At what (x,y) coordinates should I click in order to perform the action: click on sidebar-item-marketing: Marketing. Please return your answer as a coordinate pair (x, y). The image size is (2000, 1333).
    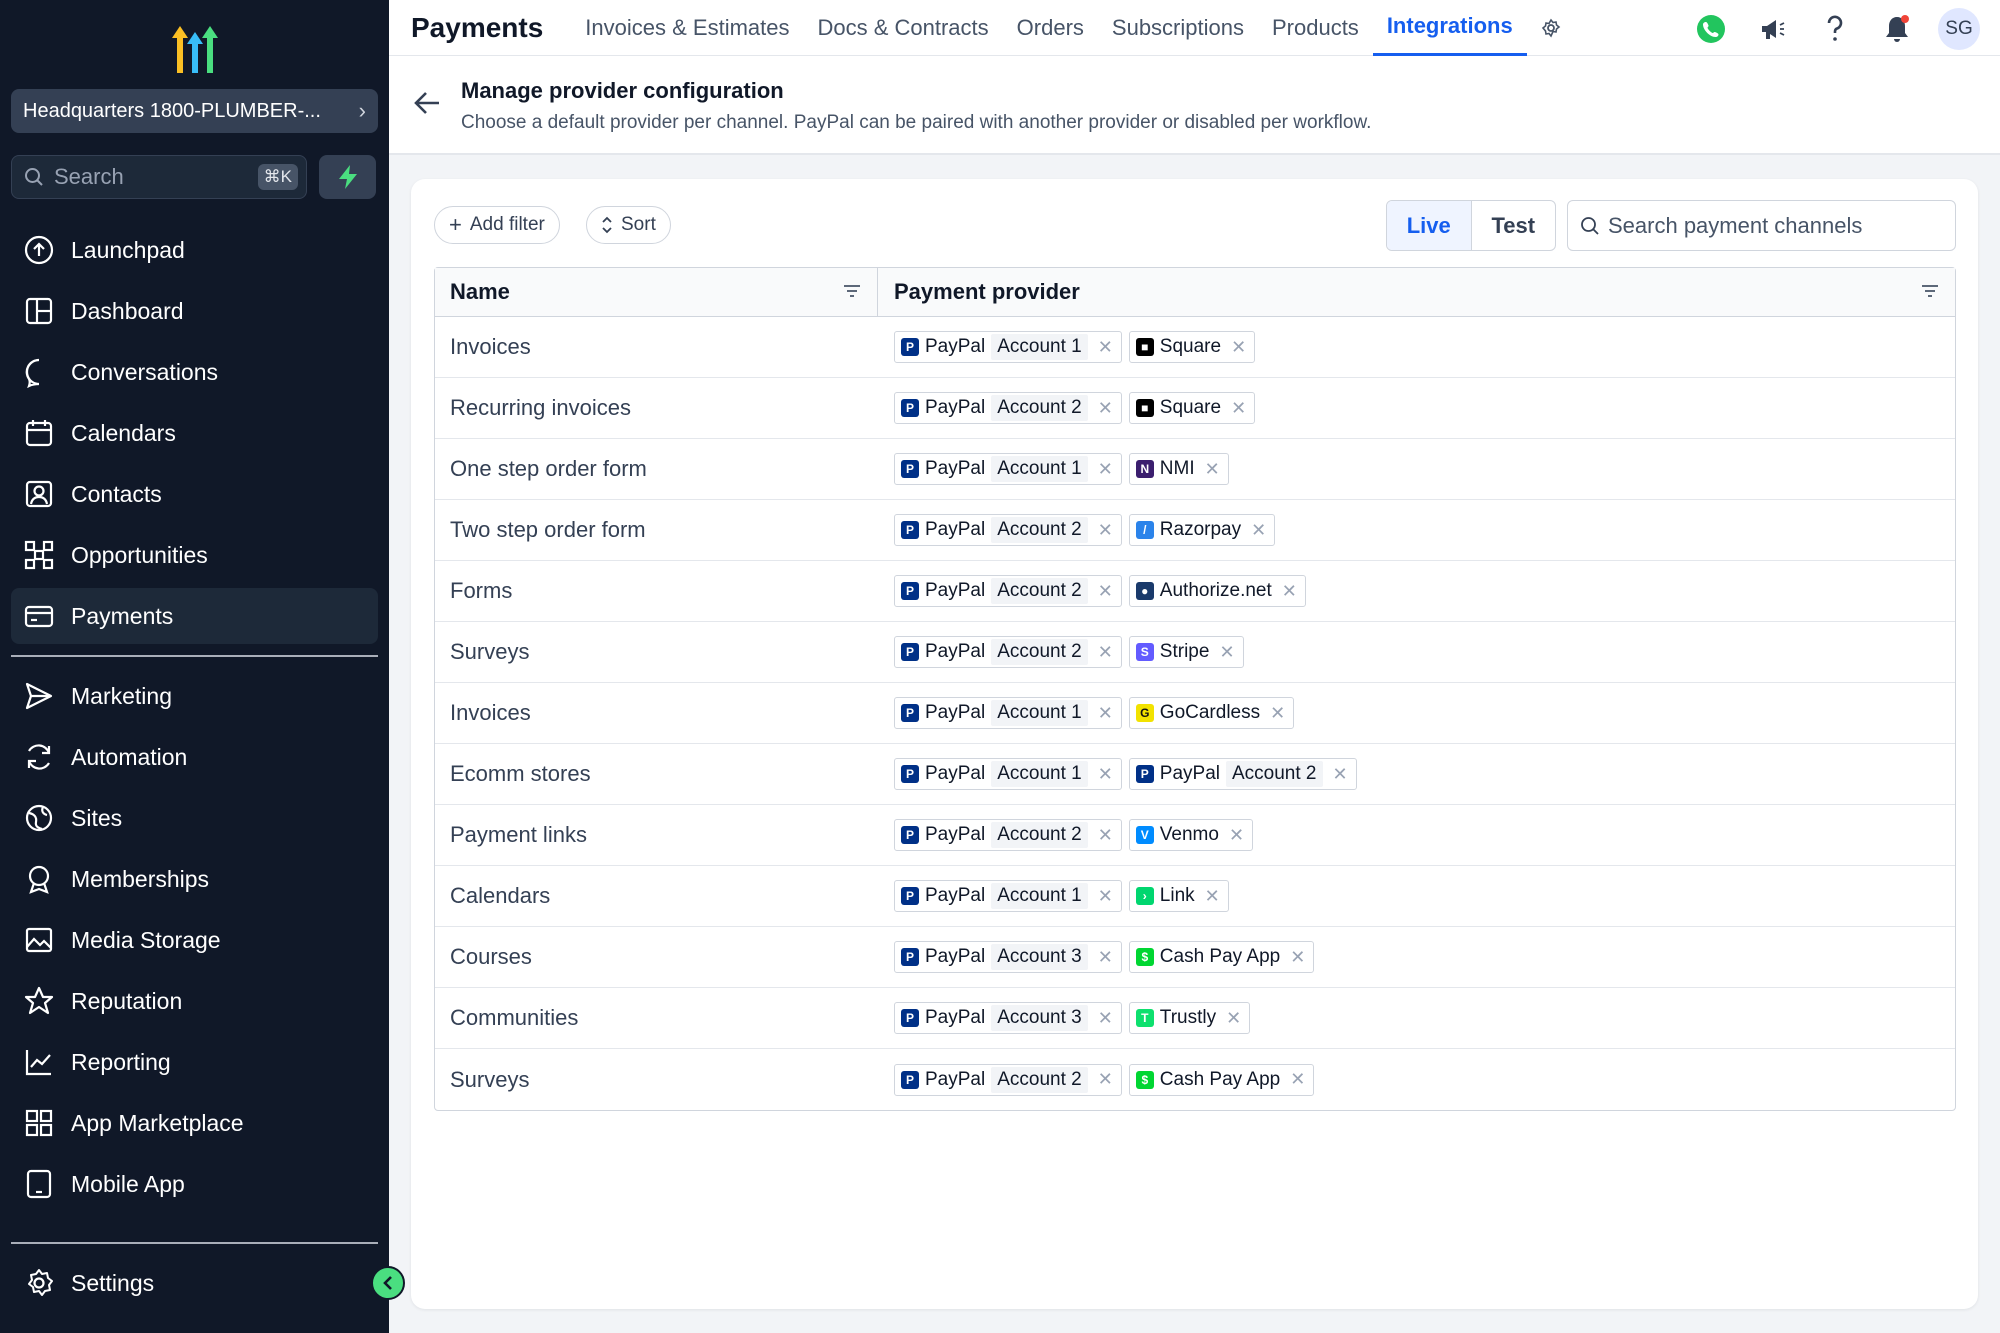
    Looking at the image, I should click on (194, 696).